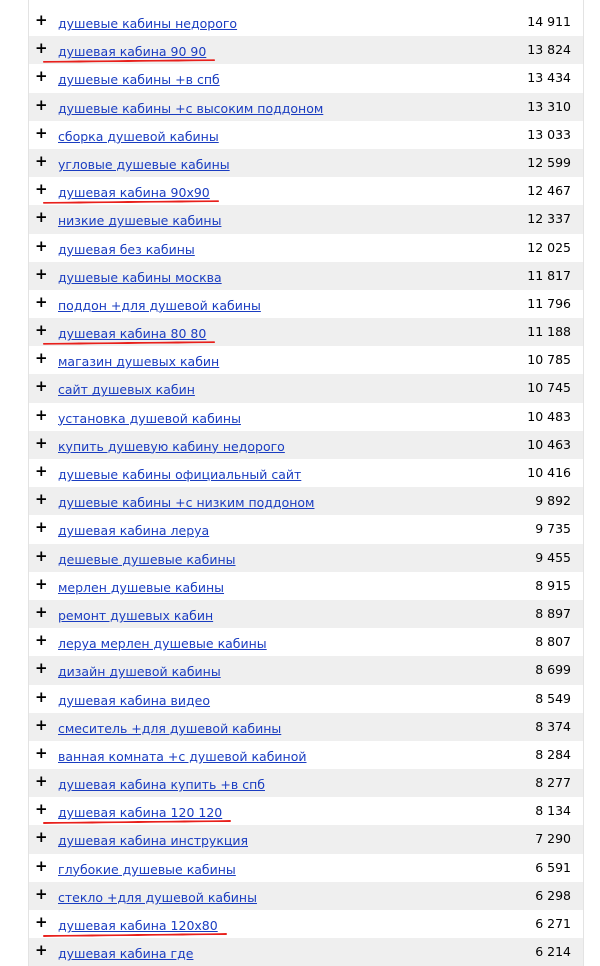 The width and height of the screenshot is (600, 966). What do you see at coordinates (549, 162) in the screenshot?
I see `impressions-count: 12 599` at bounding box center [549, 162].